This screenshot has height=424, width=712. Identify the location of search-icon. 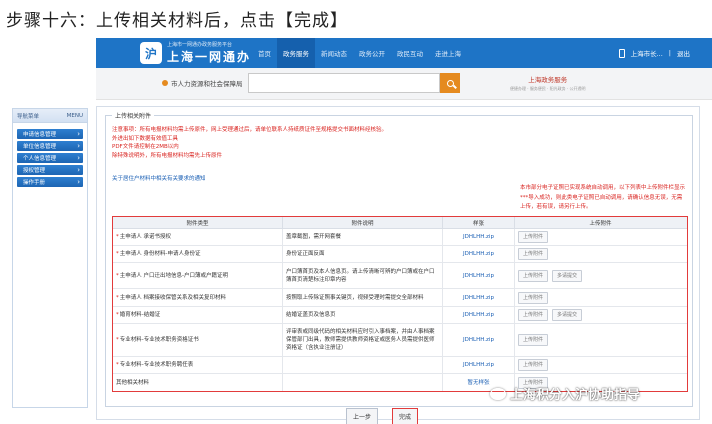
(450, 83).